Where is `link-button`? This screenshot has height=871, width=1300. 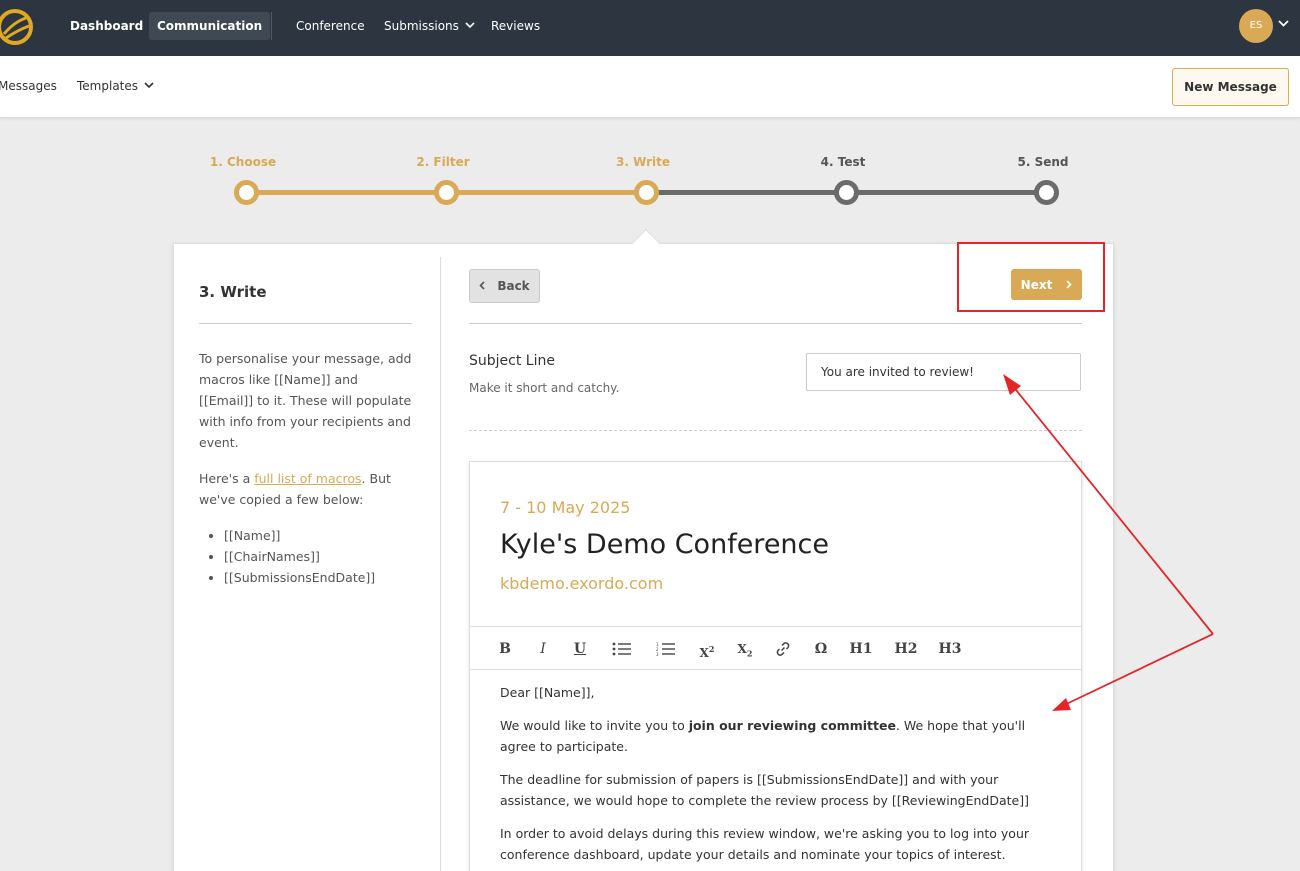
link-button is located at coordinates (783, 649).